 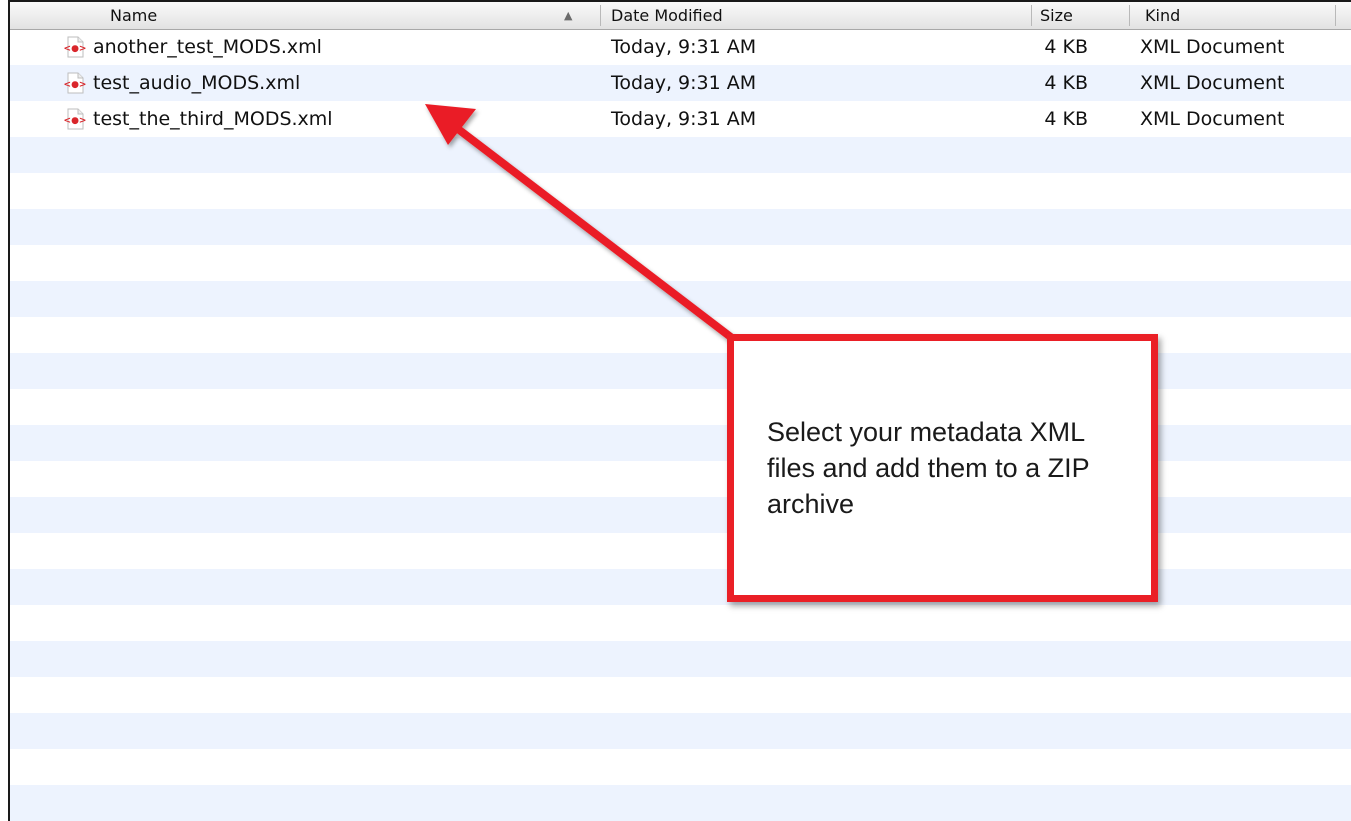 What do you see at coordinates (568, 15) in the screenshot?
I see `sort-ascending-icon: ▲` at bounding box center [568, 15].